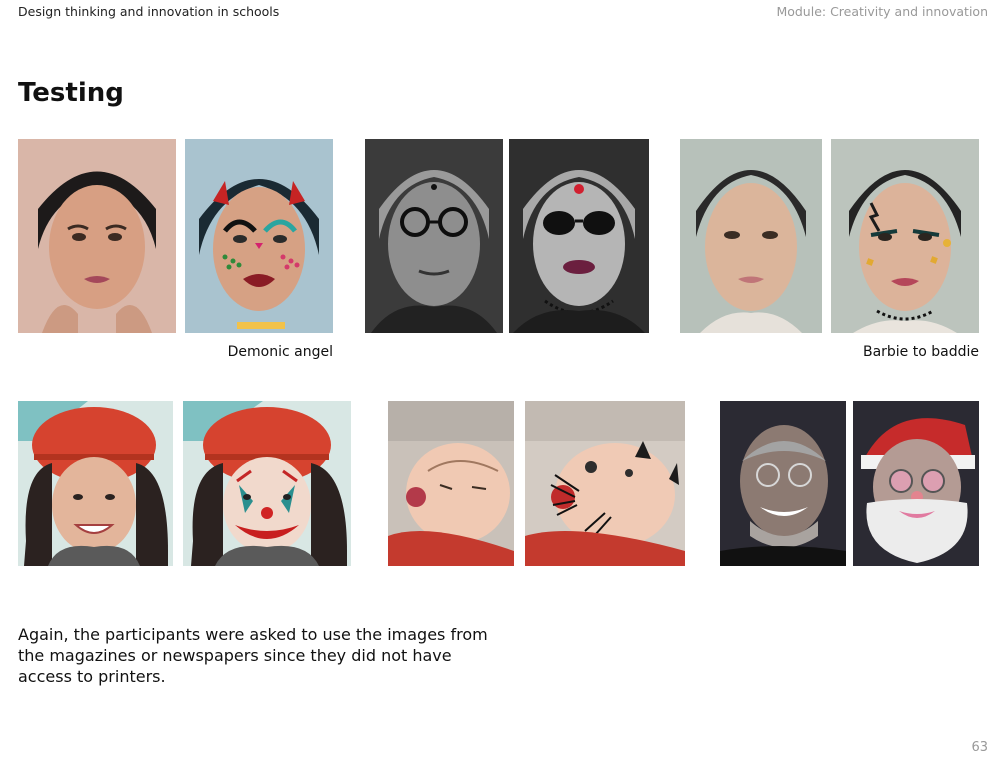  What do you see at coordinates (920, 352) in the screenshot?
I see `caption-barbie-to-baddie: Barbie to baddie` at bounding box center [920, 352].